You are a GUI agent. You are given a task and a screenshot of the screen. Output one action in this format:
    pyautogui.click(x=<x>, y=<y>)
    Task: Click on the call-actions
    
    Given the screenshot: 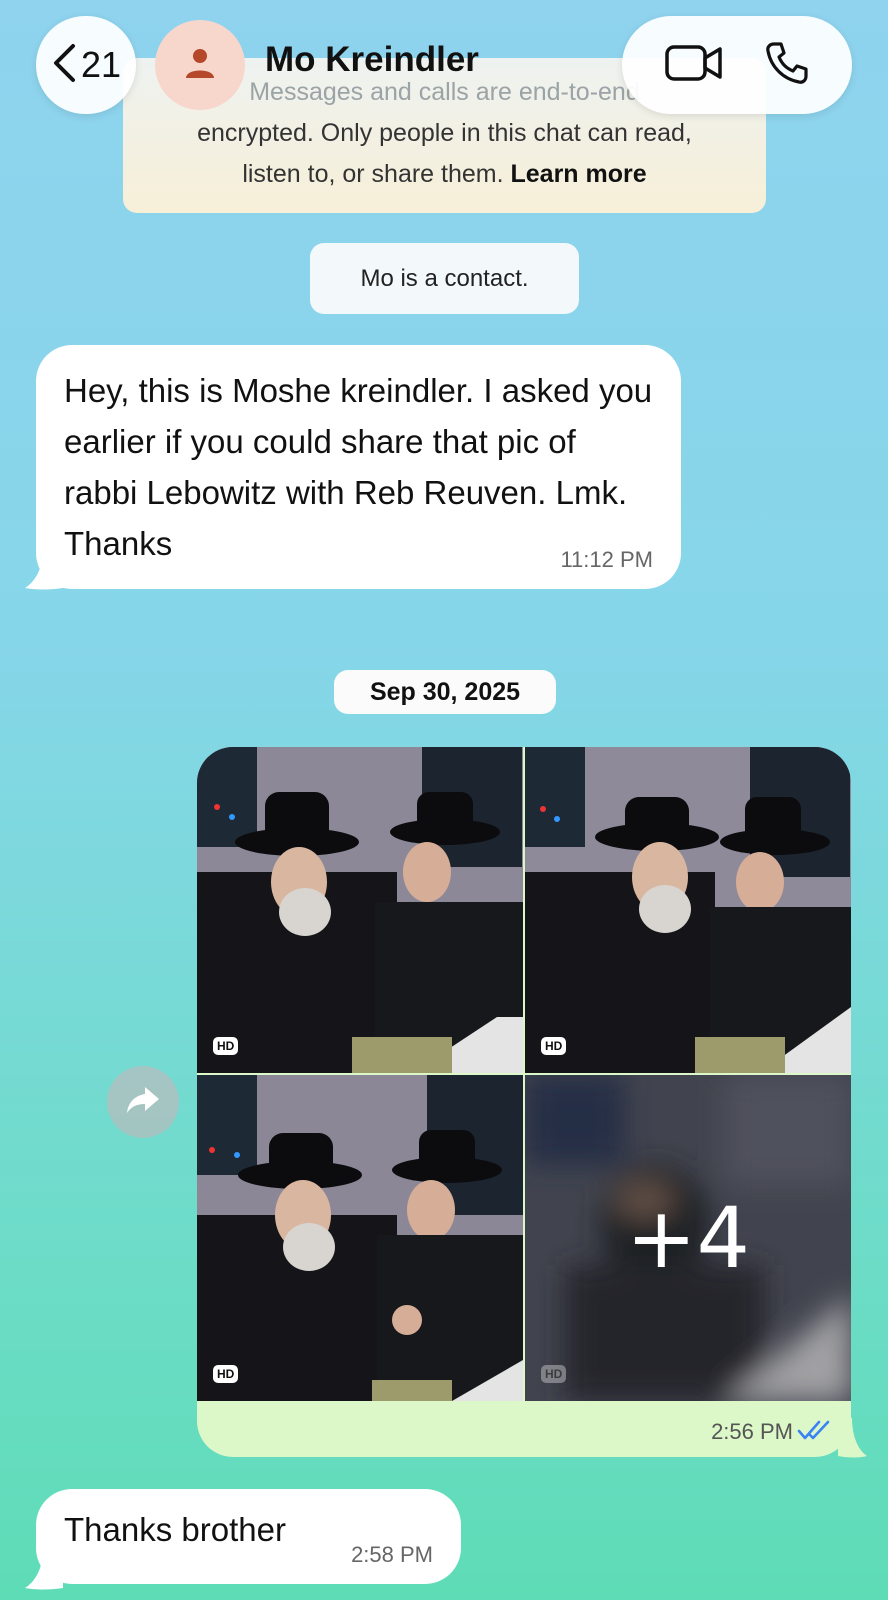 What is the action you would take?
    pyautogui.click(x=737, y=65)
    